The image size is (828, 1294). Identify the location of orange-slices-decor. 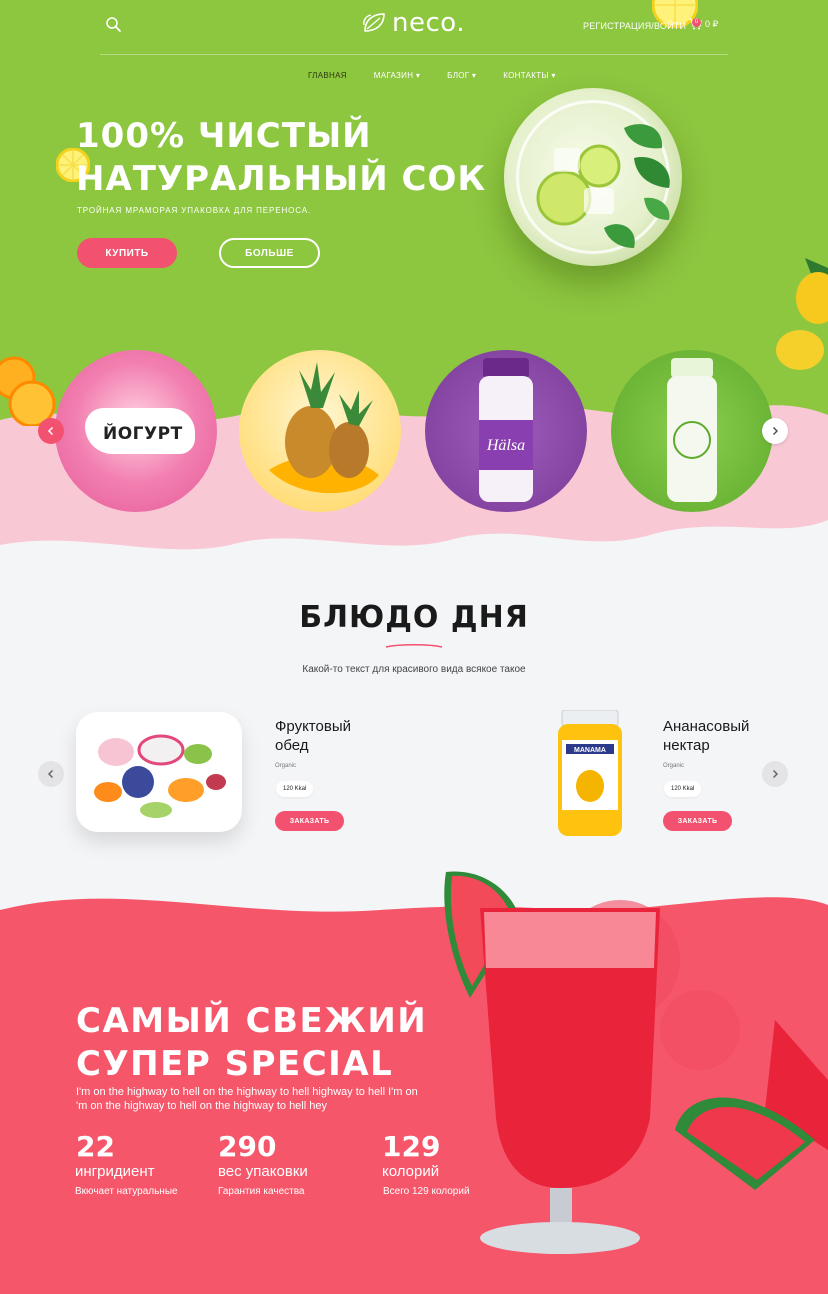
(28, 391).